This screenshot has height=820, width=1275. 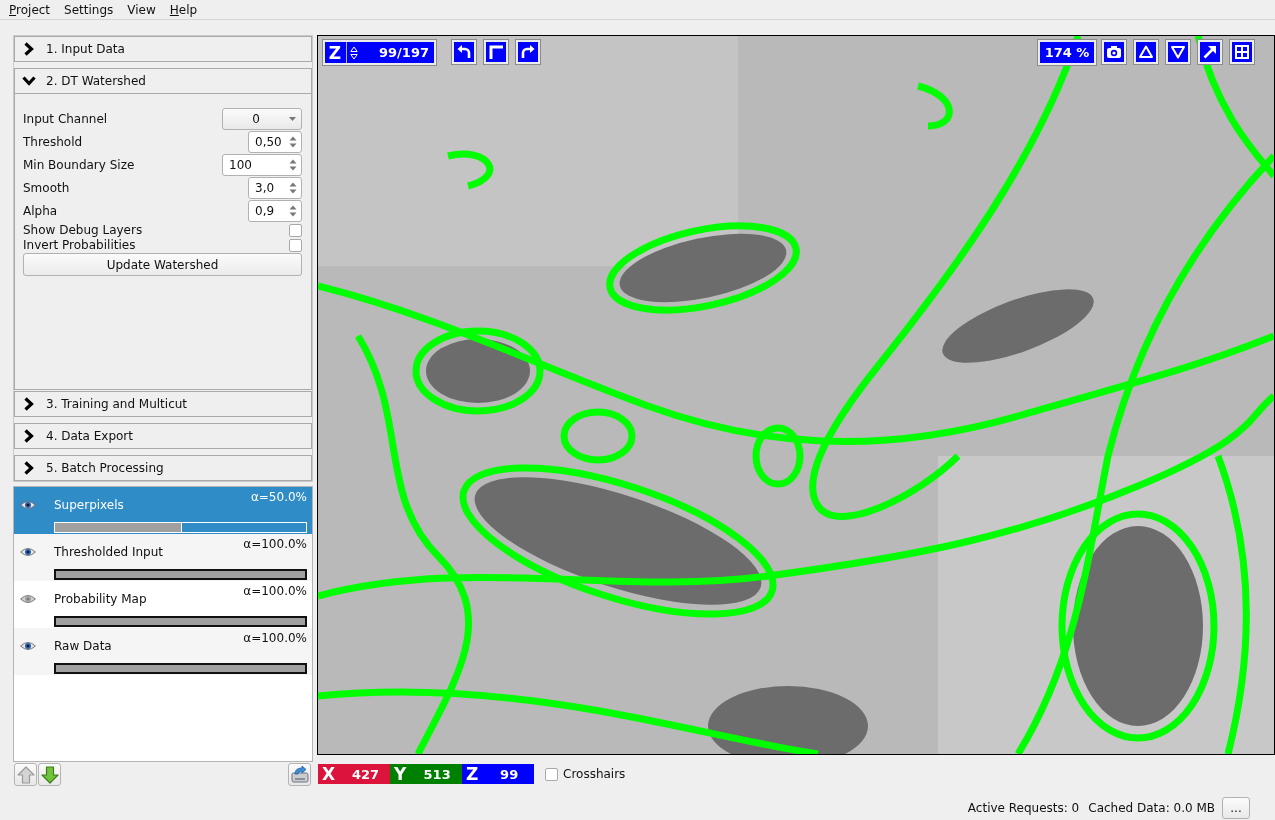 What do you see at coordinates (65, 119) in the screenshot?
I see `field-label: Input Channel` at bounding box center [65, 119].